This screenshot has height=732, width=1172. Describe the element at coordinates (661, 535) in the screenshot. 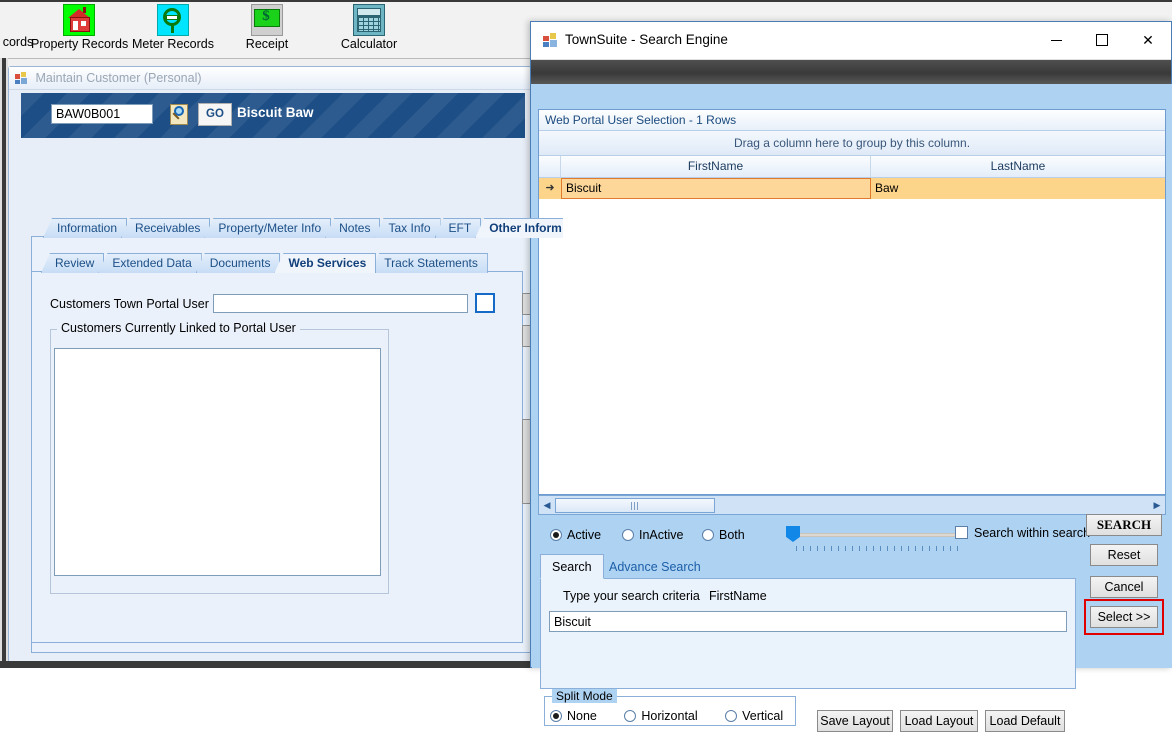

I see `radio-label: InActive` at that location.